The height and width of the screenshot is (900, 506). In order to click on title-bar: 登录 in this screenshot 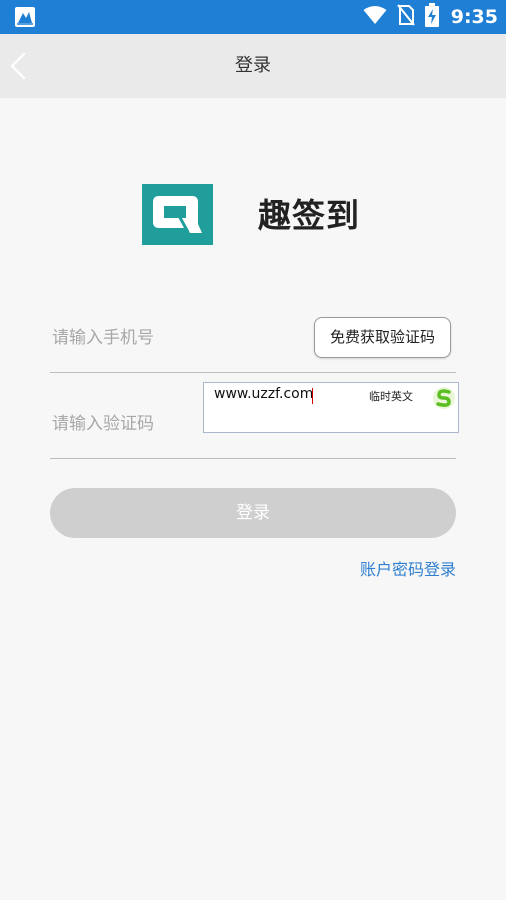, I will do `click(253, 66)`.